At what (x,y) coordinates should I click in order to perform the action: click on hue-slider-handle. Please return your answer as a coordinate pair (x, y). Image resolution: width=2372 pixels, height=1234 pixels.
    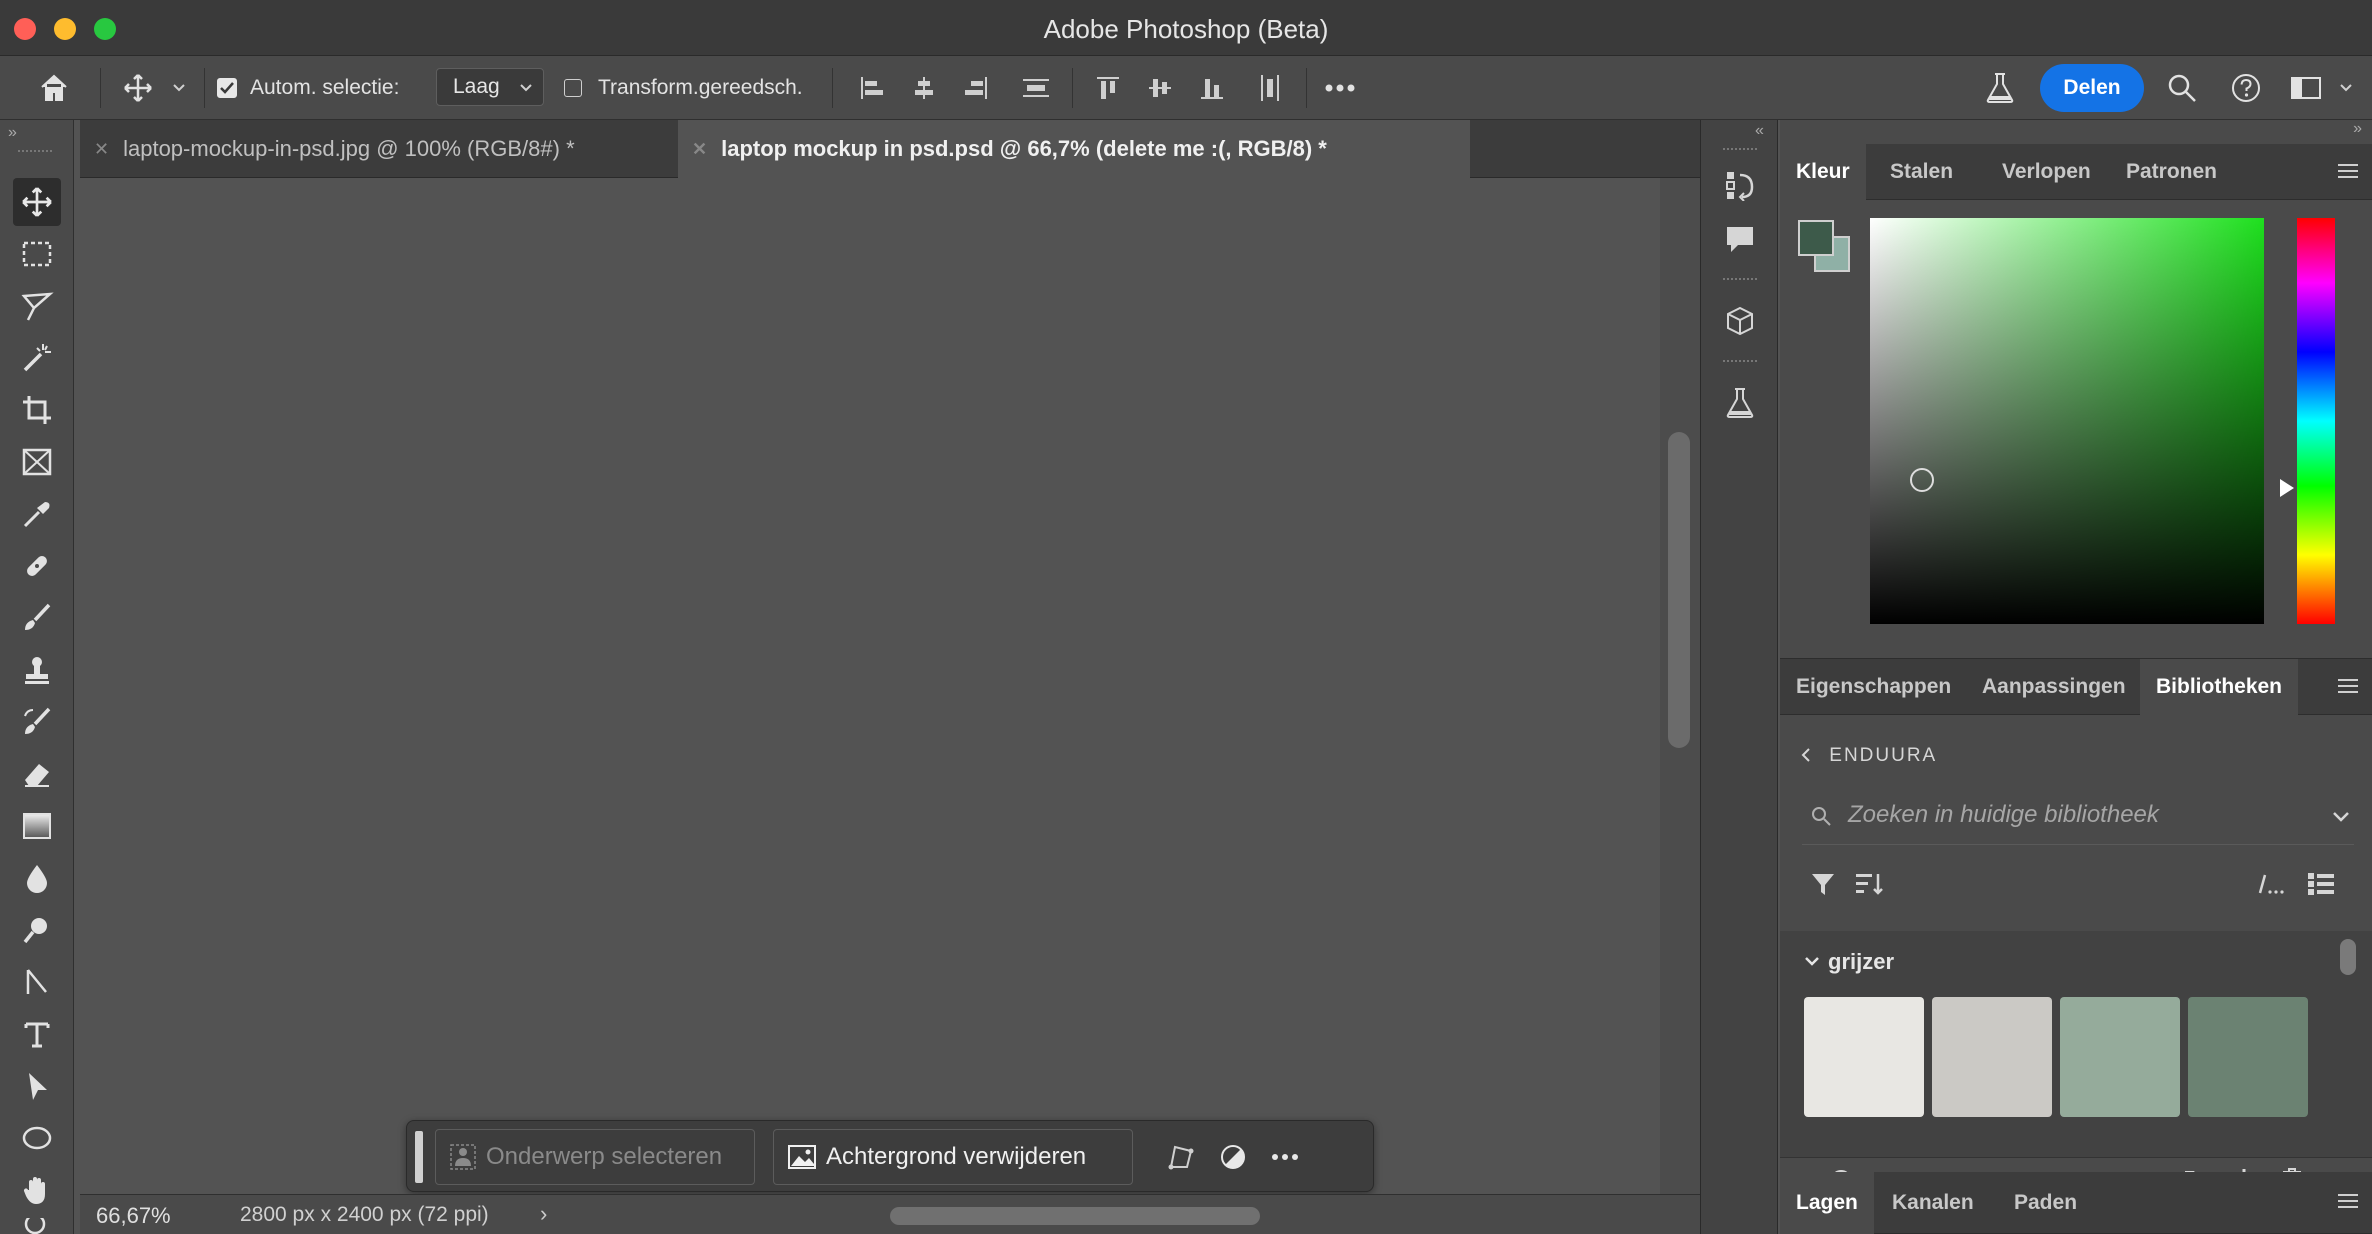
    Looking at the image, I should click on (2287, 488).